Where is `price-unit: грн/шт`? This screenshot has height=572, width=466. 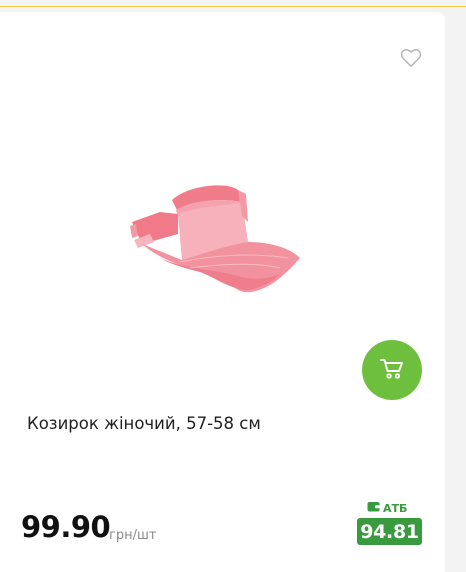
price-unit: грн/шт is located at coordinates (133, 535).